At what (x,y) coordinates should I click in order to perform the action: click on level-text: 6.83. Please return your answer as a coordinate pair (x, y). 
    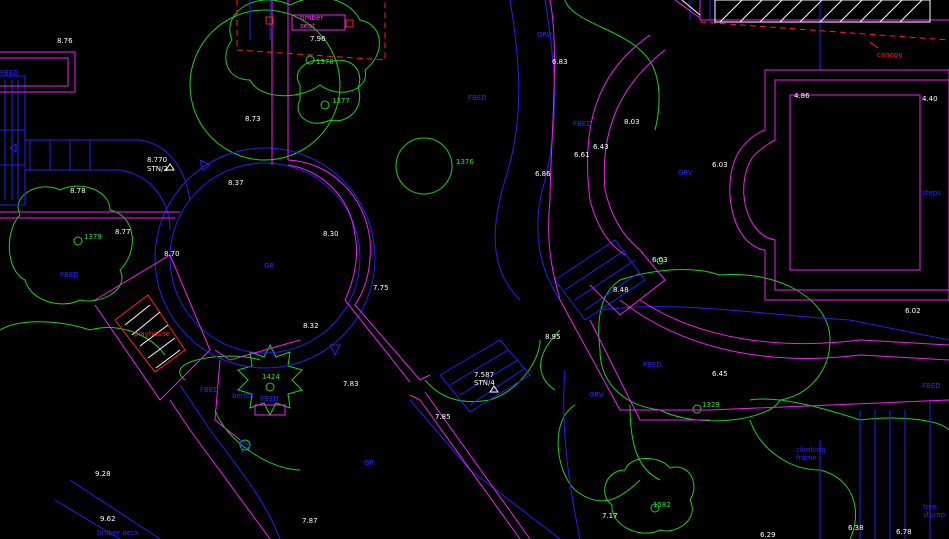
    Looking at the image, I should click on (560, 62).